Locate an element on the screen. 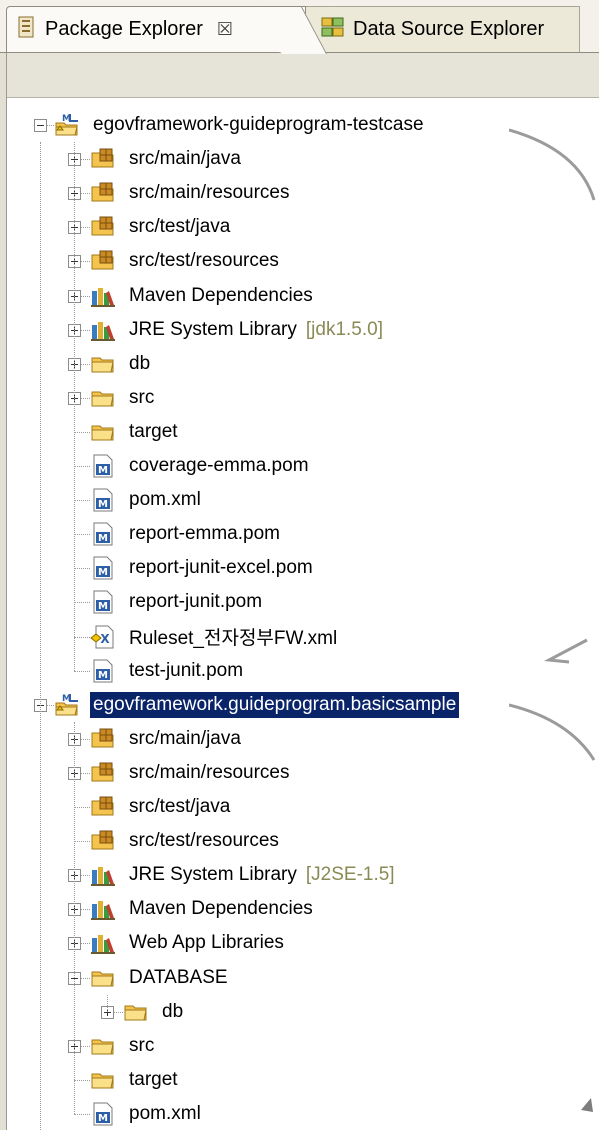 The width and height of the screenshot is (599, 1130). tree-item-label: pom.xml is located at coordinates (165, 500).